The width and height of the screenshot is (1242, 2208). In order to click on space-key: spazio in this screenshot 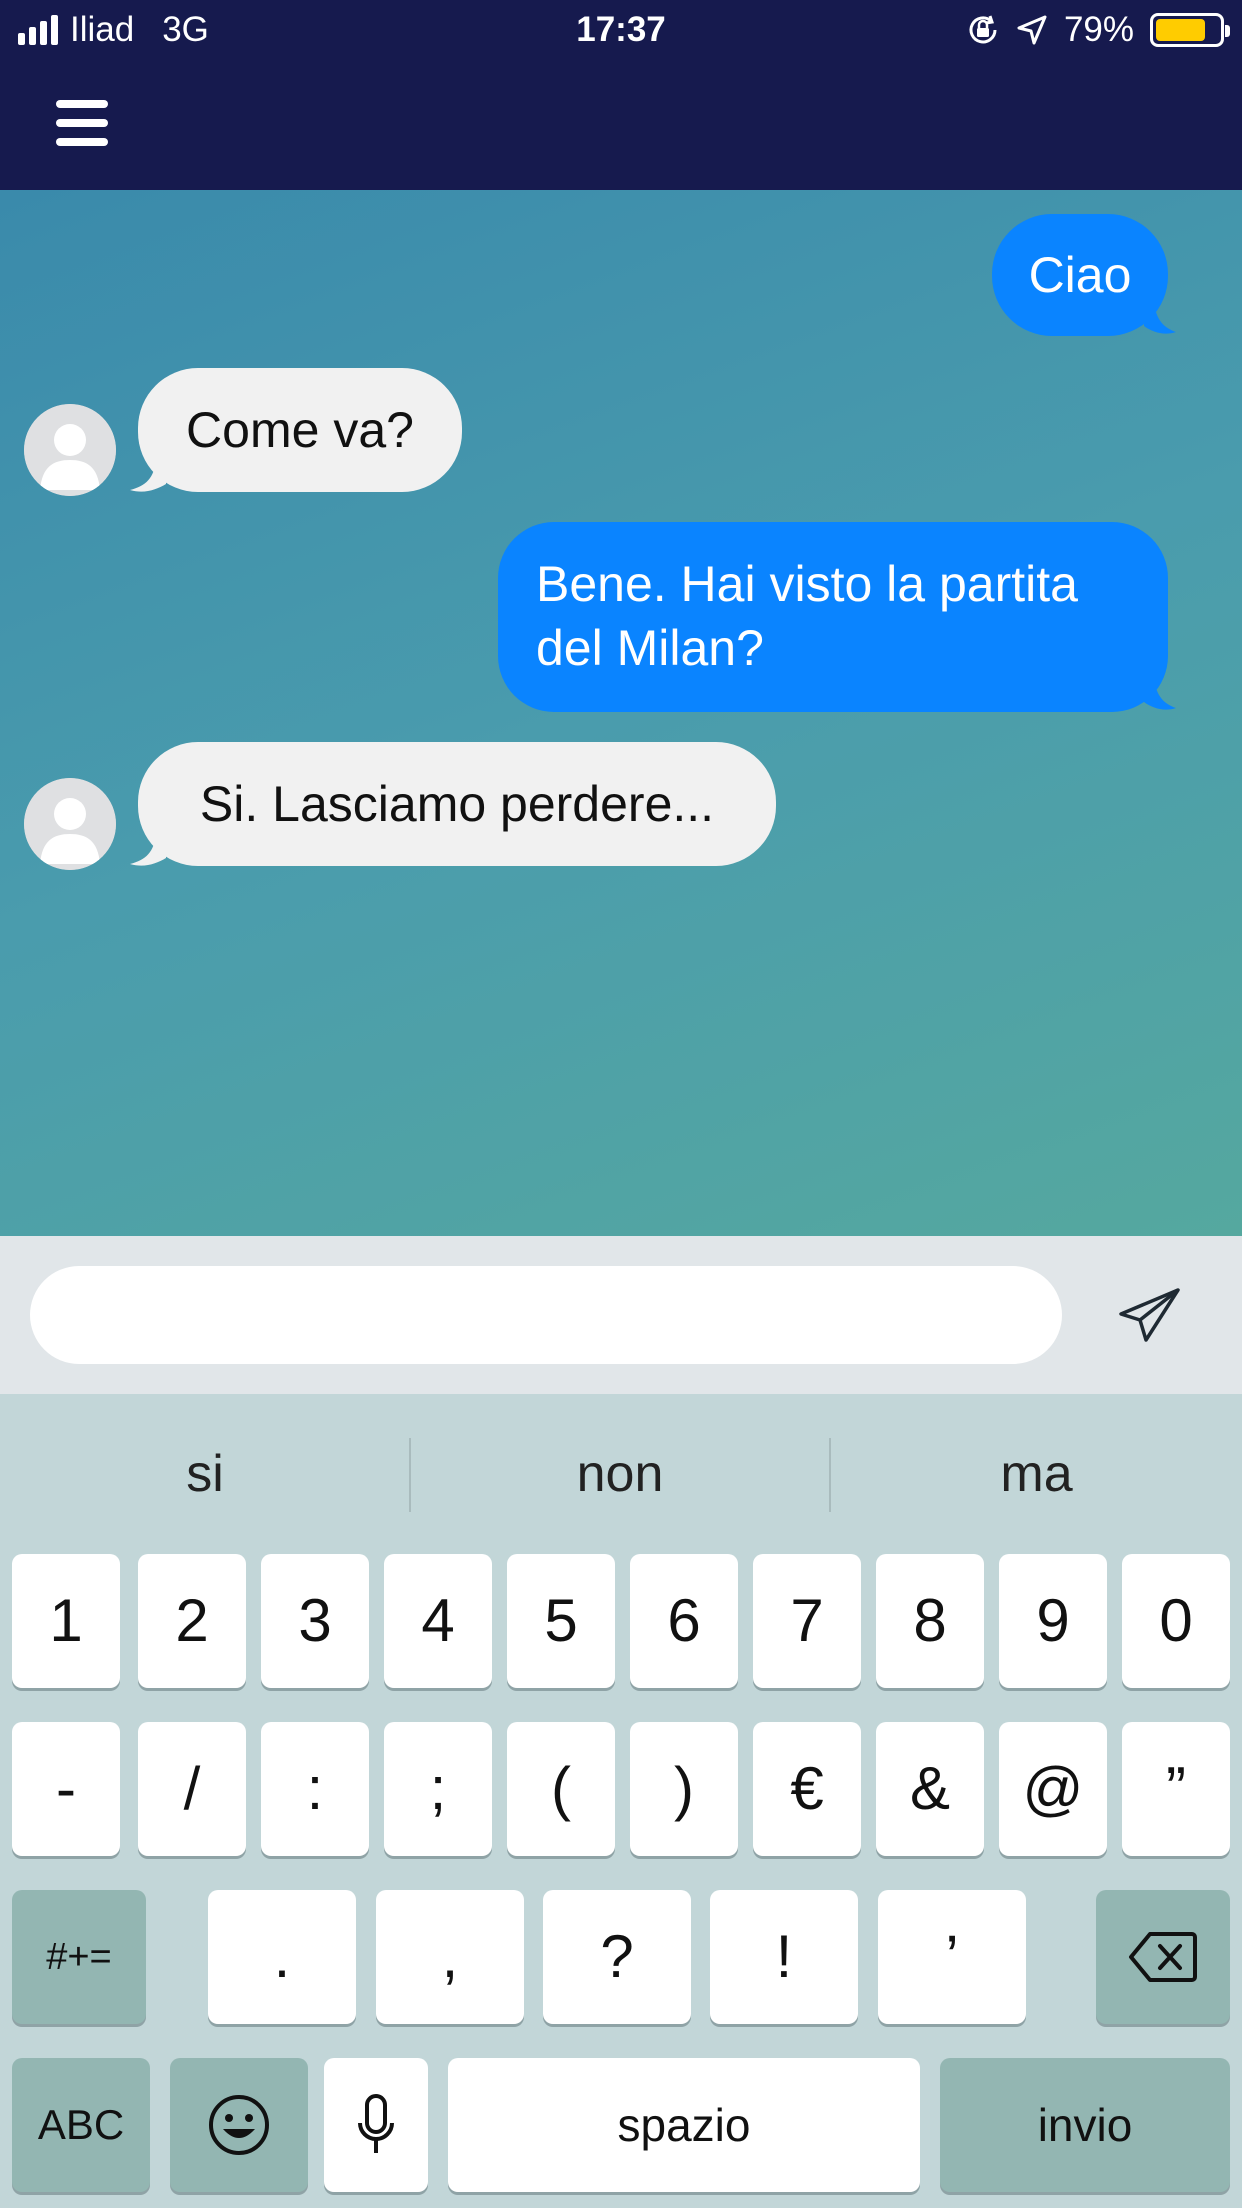, I will do `click(684, 2125)`.